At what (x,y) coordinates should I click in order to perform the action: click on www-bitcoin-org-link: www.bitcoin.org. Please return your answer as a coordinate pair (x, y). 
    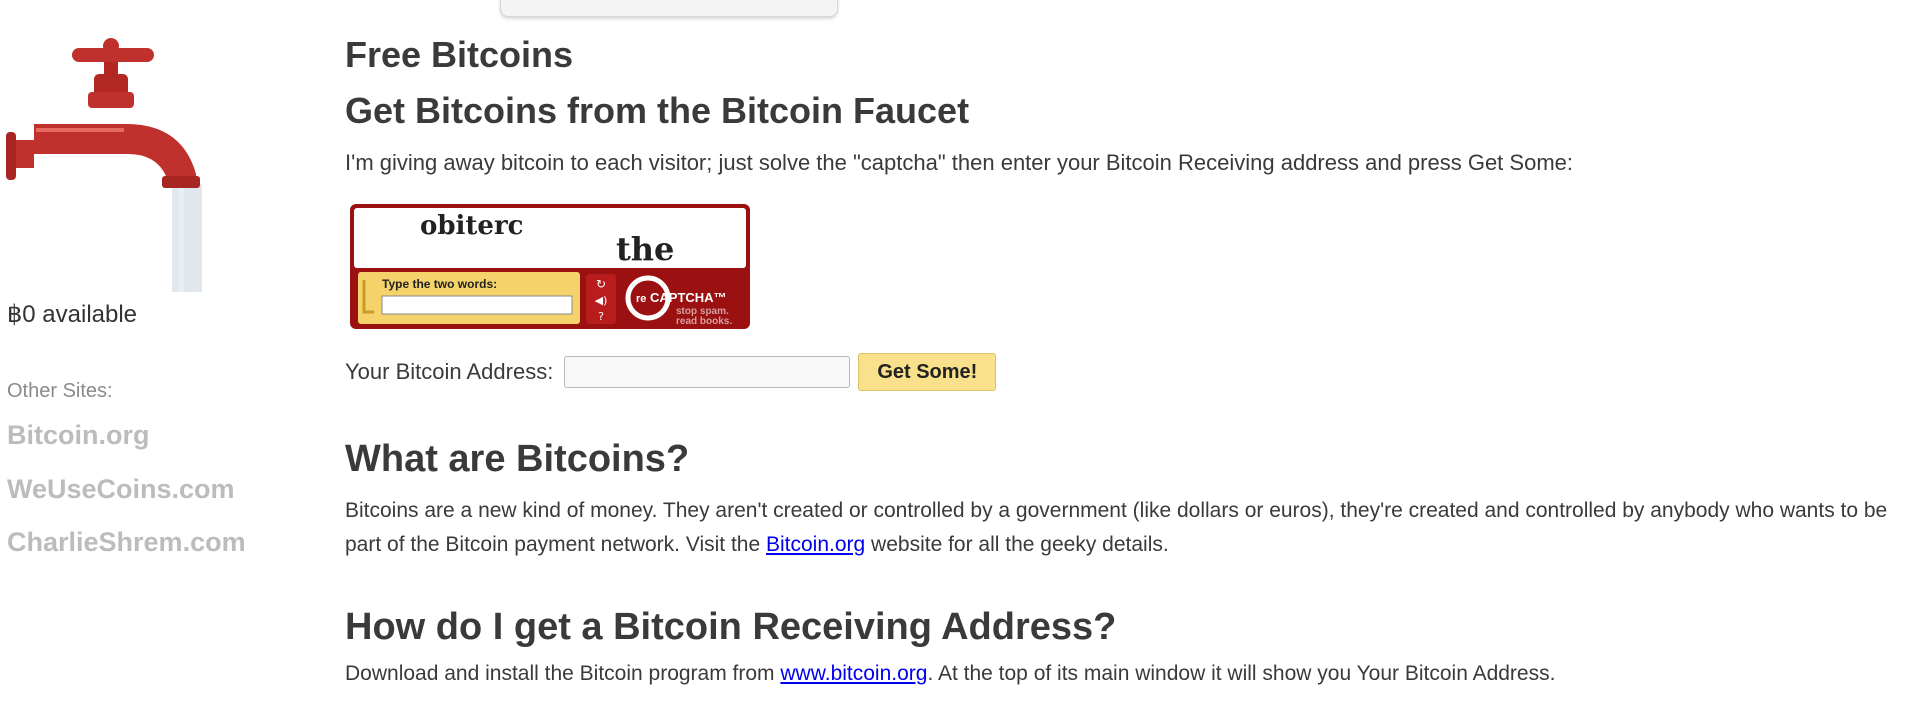
    Looking at the image, I should click on (853, 673).